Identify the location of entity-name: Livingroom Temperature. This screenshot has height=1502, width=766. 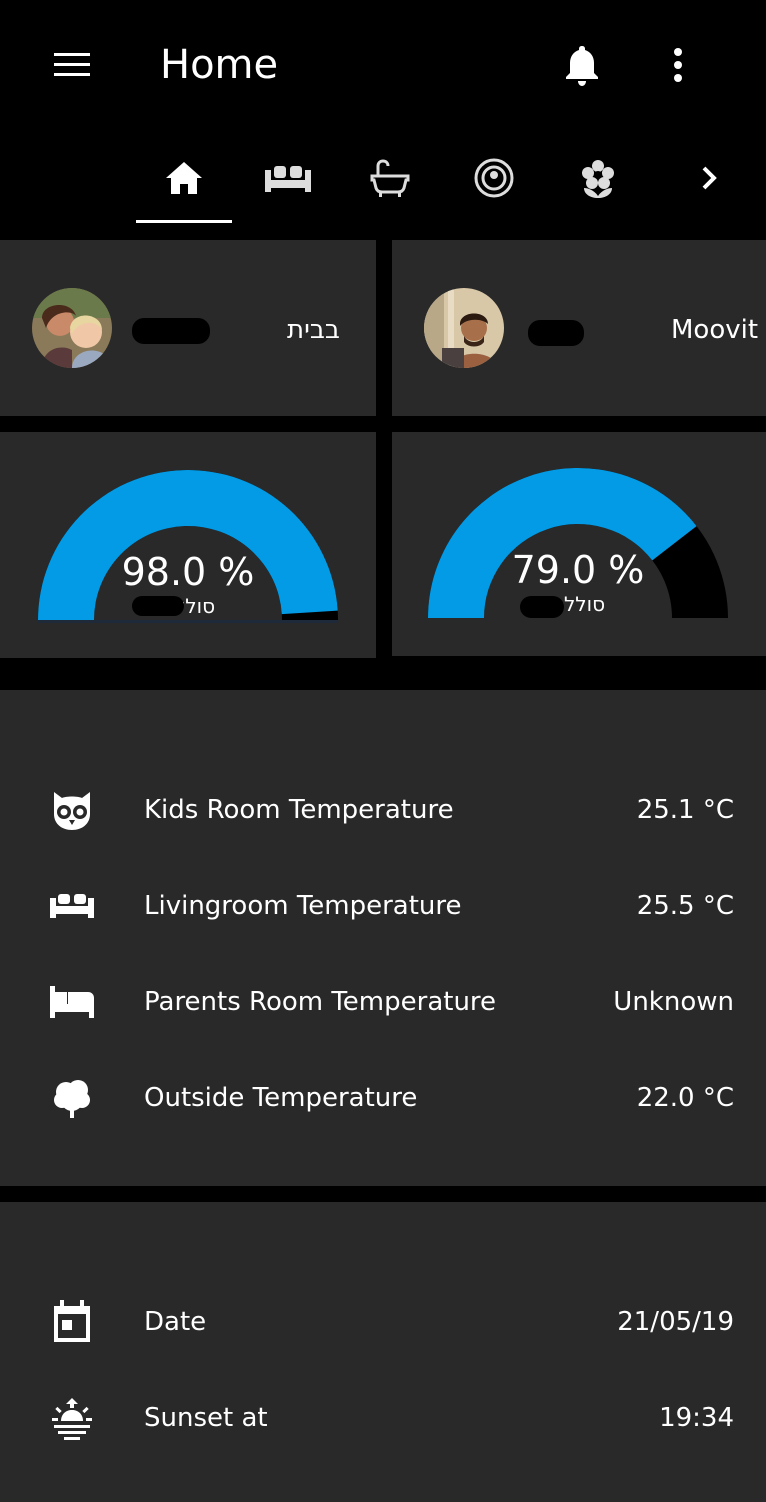
(303, 906).